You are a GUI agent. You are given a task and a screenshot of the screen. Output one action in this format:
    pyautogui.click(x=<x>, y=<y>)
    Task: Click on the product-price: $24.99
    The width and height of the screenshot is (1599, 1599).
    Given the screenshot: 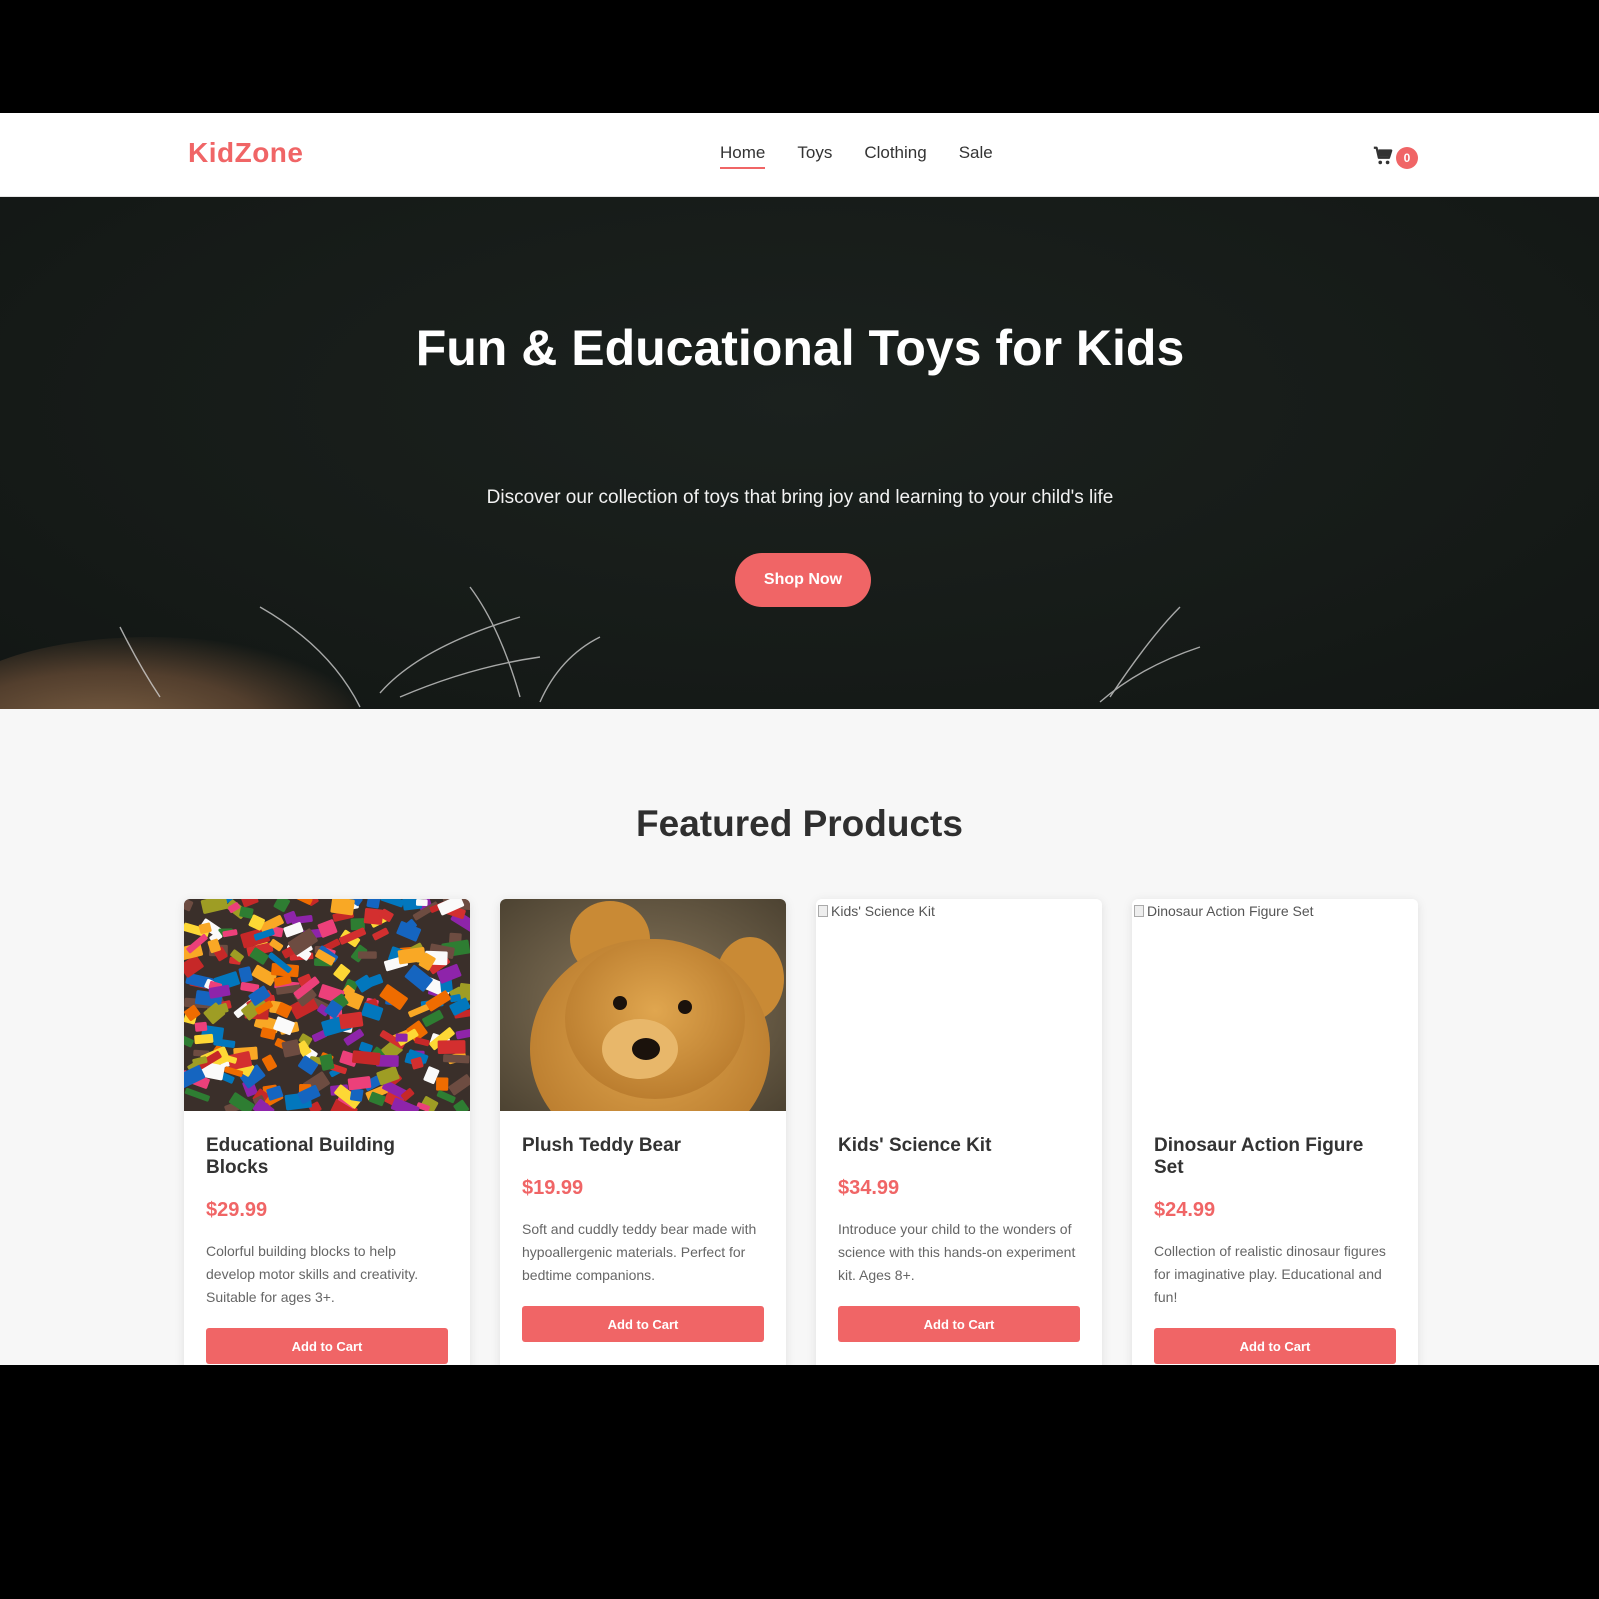 What is the action you would take?
    pyautogui.click(x=1185, y=1210)
    